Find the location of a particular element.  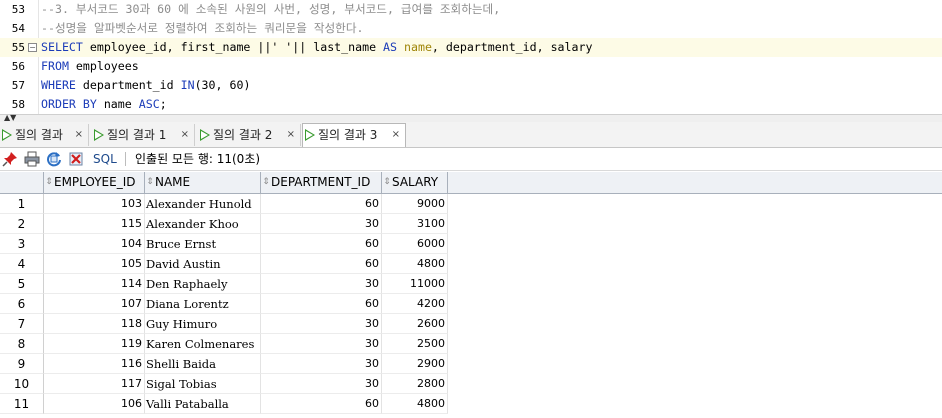

table-row: 1 103 Alexander Hunold 60 9000 is located at coordinates (224, 204).